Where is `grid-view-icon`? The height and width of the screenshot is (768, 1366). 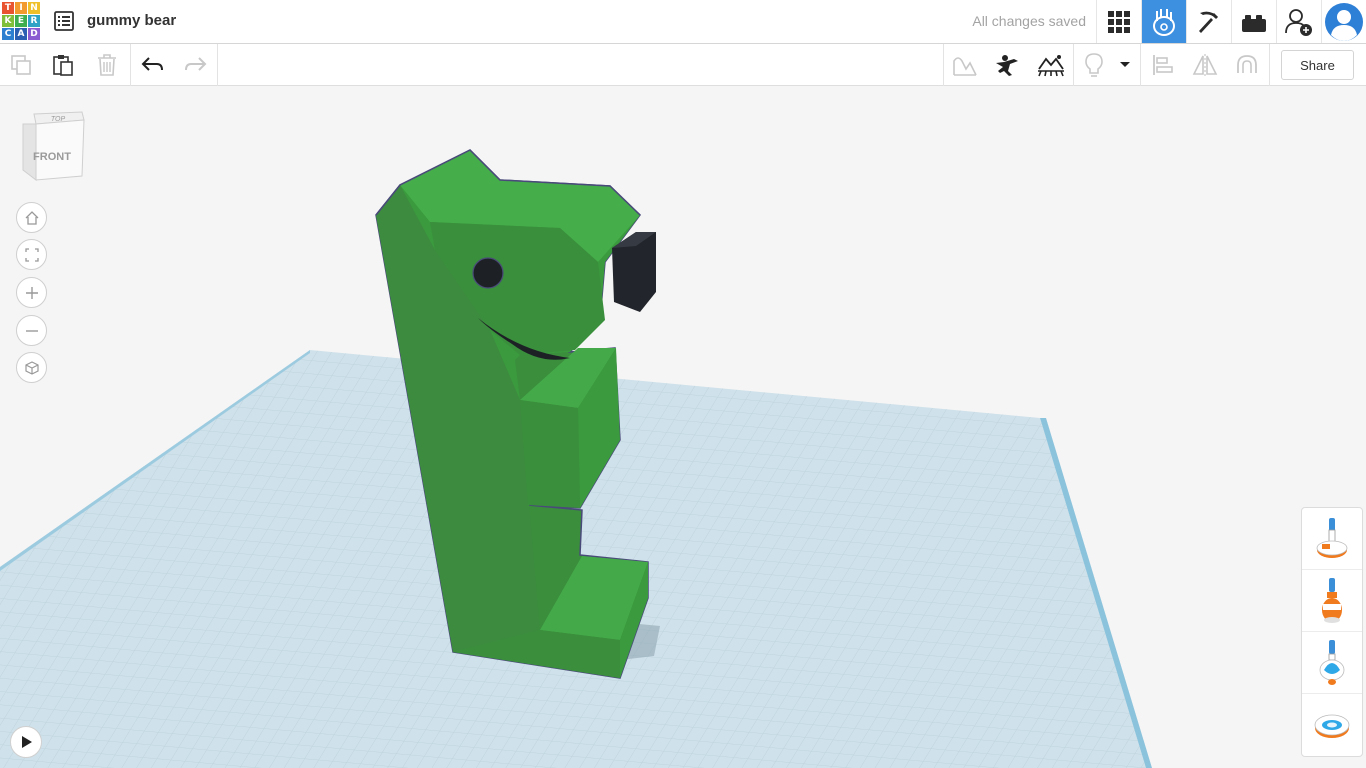
grid-view-icon is located at coordinates (1118, 21).